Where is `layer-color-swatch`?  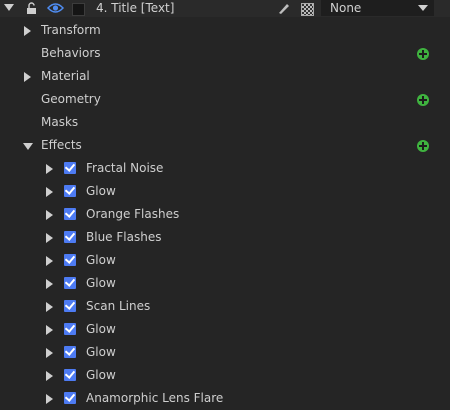 layer-color-swatch is located at coordinates (78, 9).